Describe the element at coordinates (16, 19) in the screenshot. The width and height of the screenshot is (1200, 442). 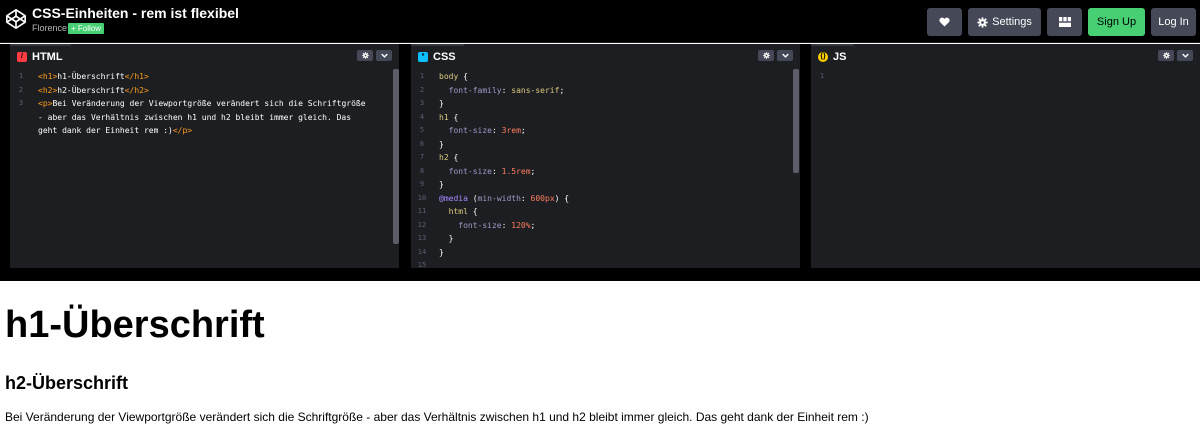
I see `codepen-logo-icon` at that location.